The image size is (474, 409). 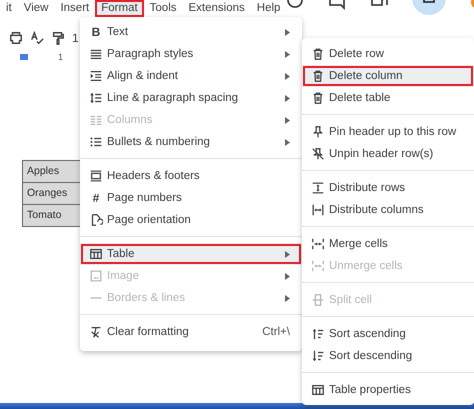 What do you see at coordinates (268, 8) in the screenshot?
I see `menu-tab: Help` at bounding box center [268, 8].